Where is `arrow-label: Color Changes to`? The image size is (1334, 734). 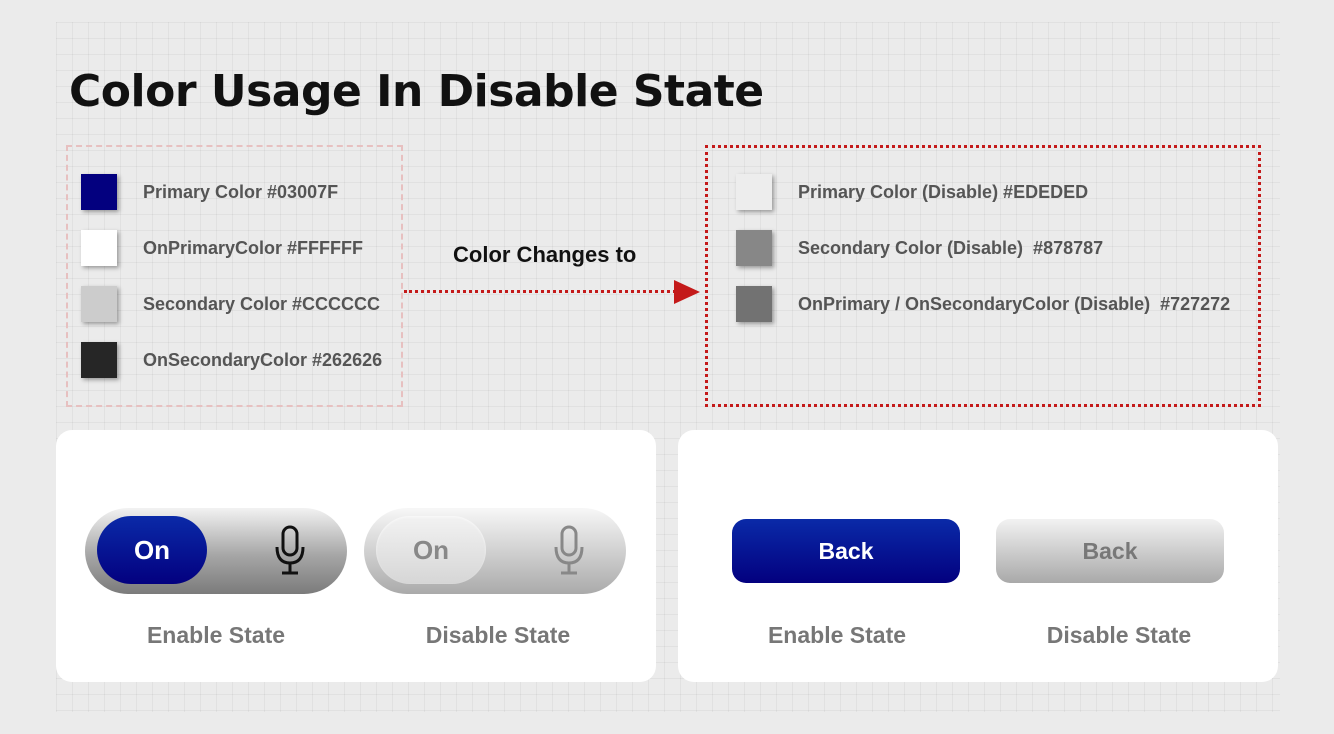
arrow-label: Color Changes to is located at coordinates (545, 254).